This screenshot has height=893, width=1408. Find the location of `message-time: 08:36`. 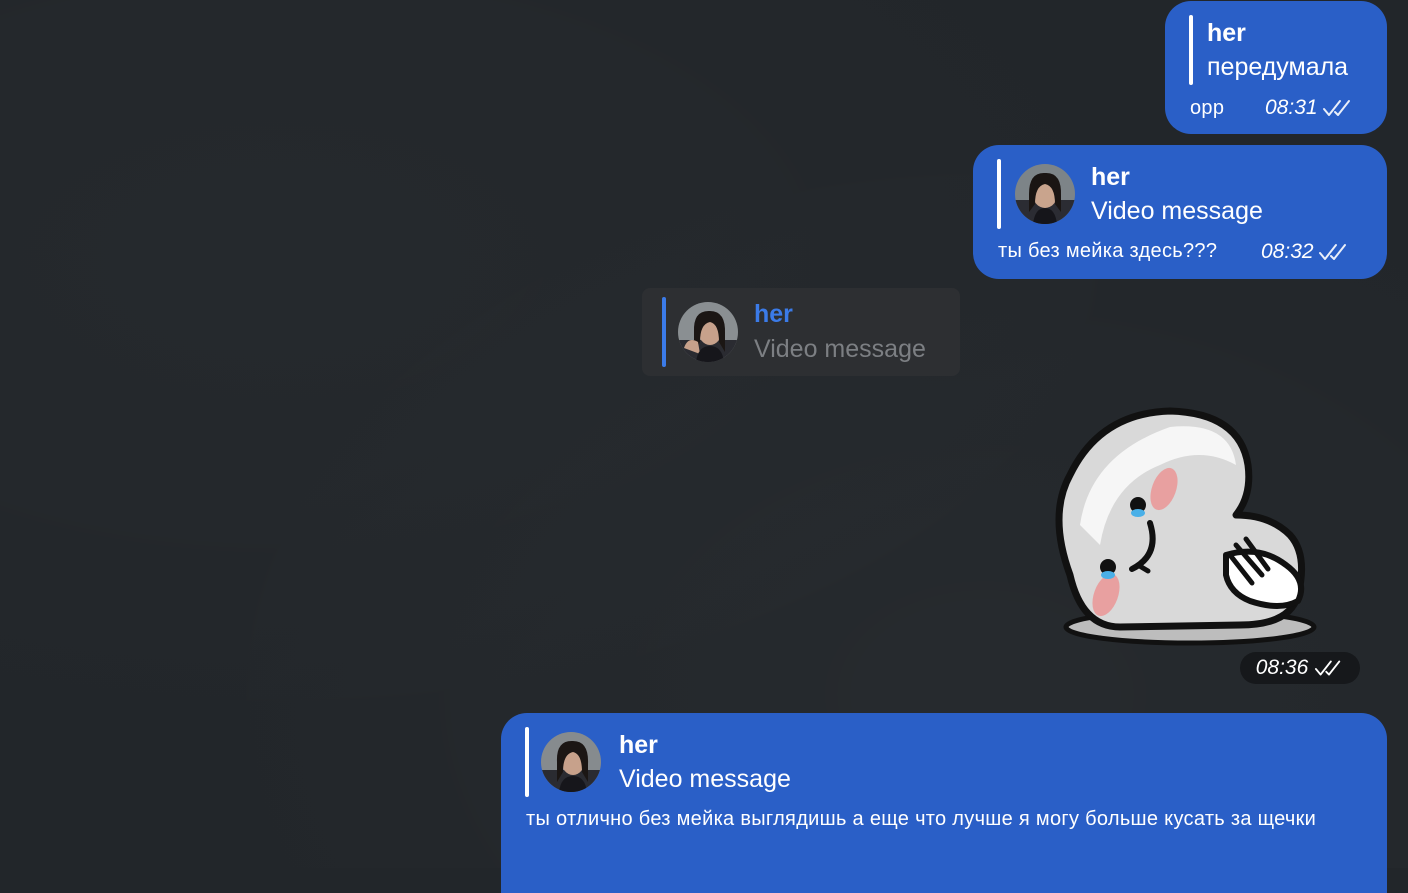

message-time: 08:36 is located at coordinates (1282, 667).